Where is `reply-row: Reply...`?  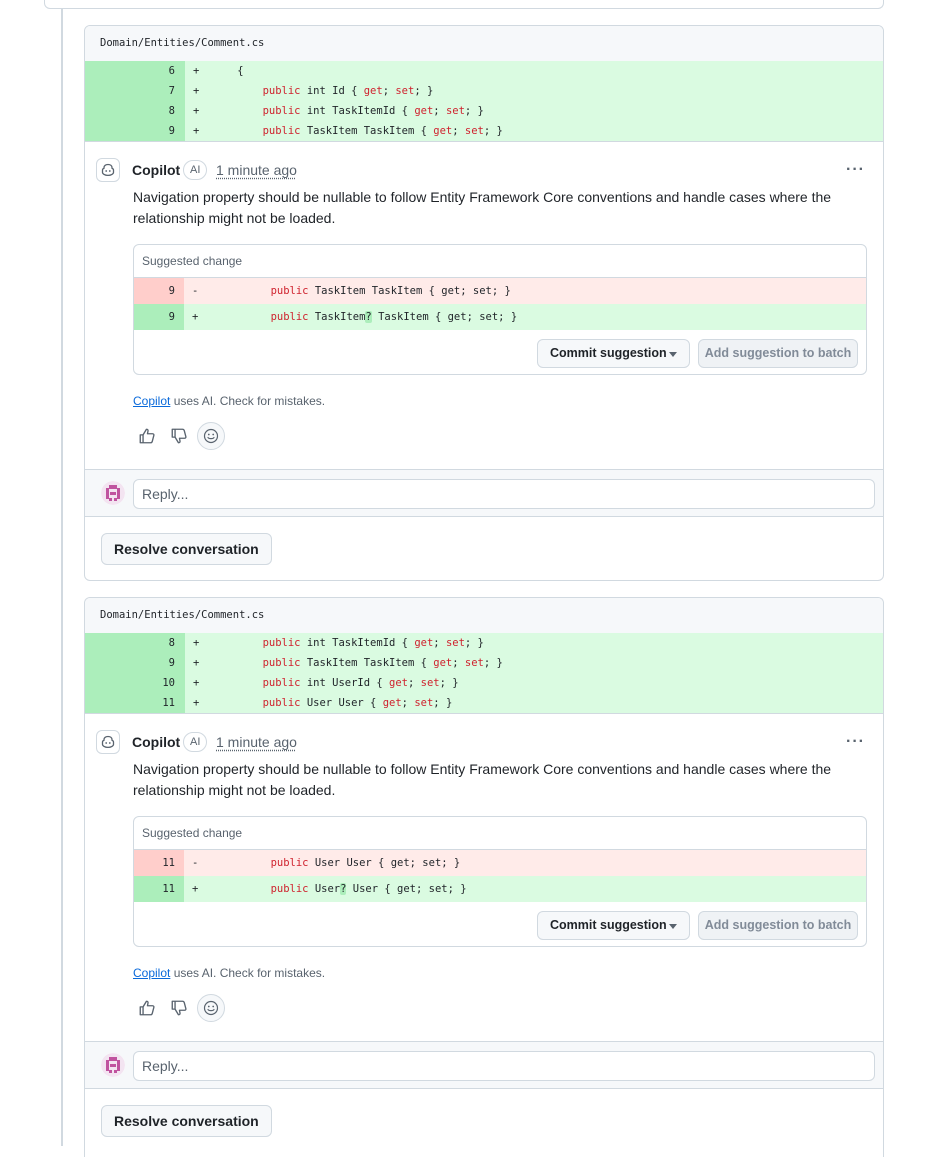
reply-row: Reply... is located at coordinates (484, 1065).